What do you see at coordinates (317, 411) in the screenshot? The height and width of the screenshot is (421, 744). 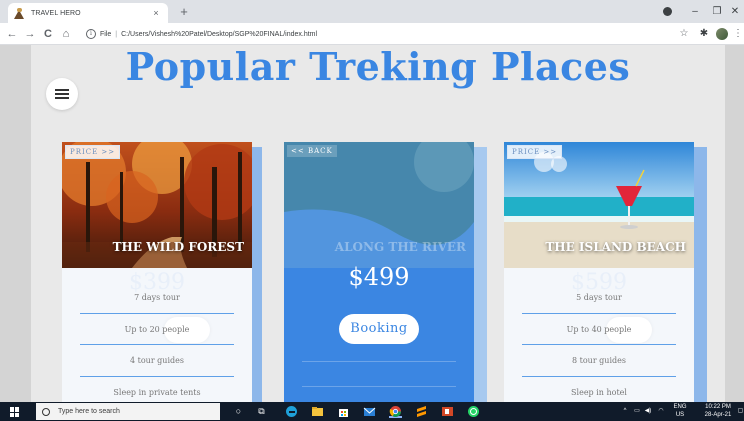 I see `file-explorer-icon` at bounding box center [317, 411].